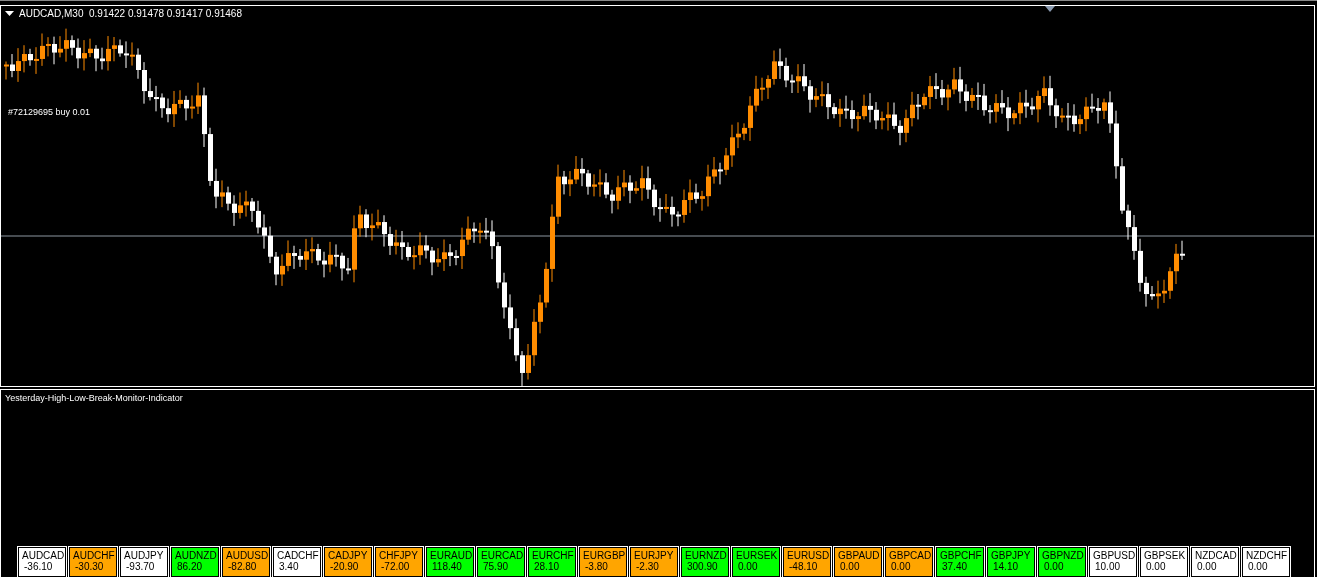 The width and height of the screenshot is (1317, 577). What do you see at coordinates (596, 566) in the screenshot?
I see `pair-value: -3.80` at bounding box center [596, 566].